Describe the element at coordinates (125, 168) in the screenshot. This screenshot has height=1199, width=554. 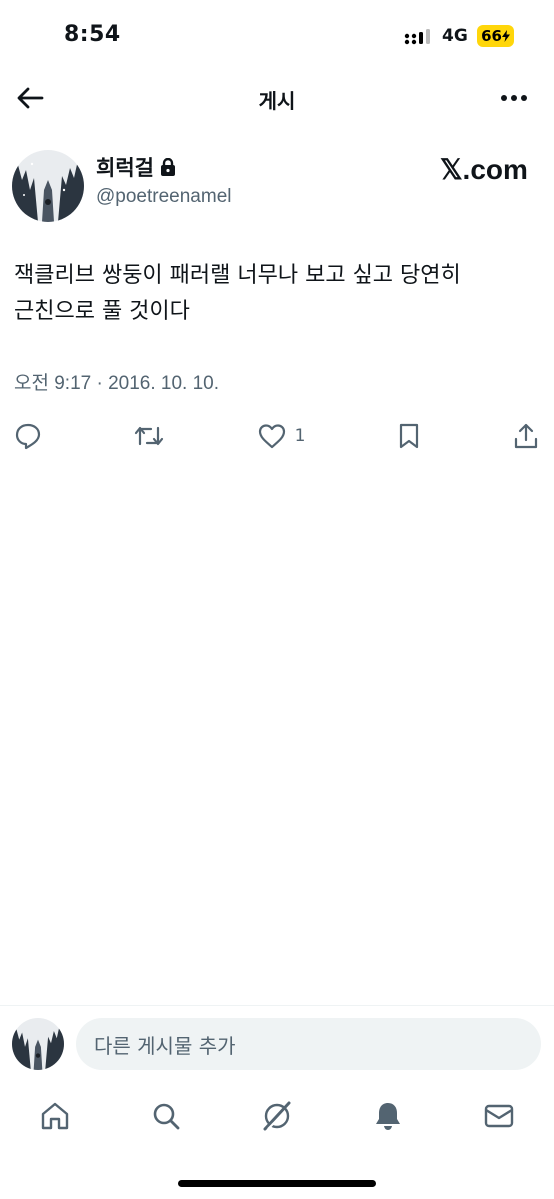
I see `author-name-text: 희럭걸` at that location.